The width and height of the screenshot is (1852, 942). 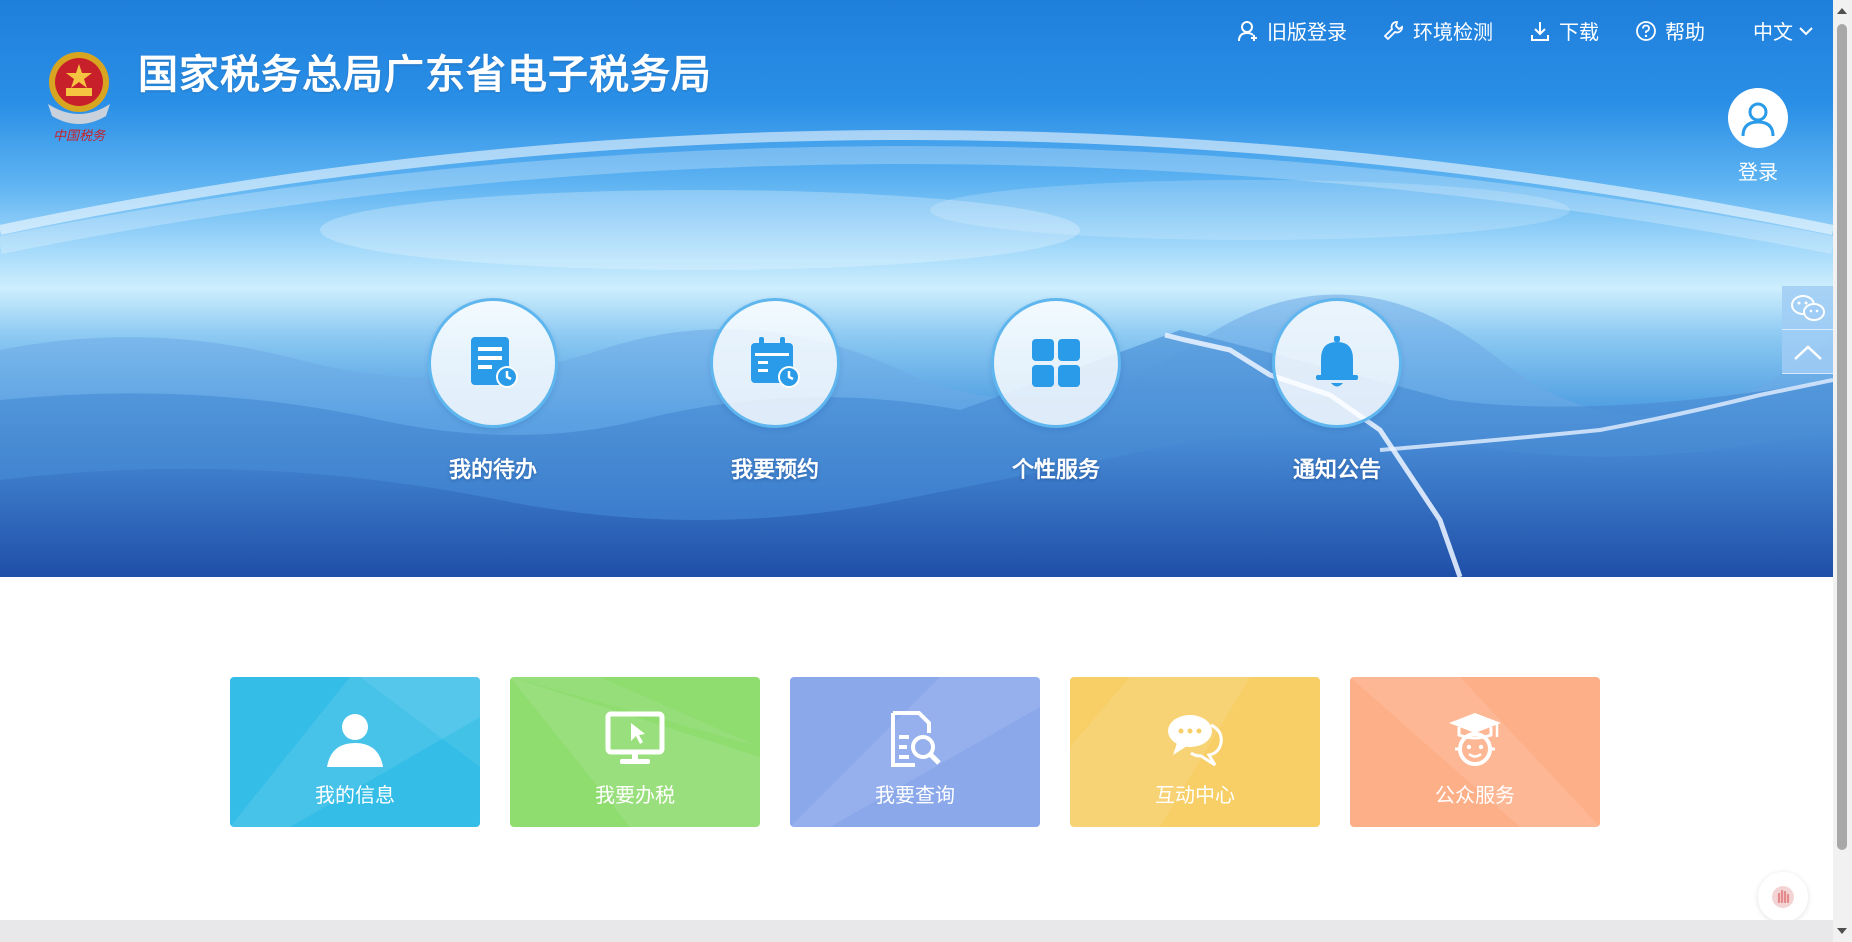 What do you see at coordinates (774, 470) in the screenshot?
I see `quick-link-appointment-label: 我要预约` at bounding box center [774, 470].